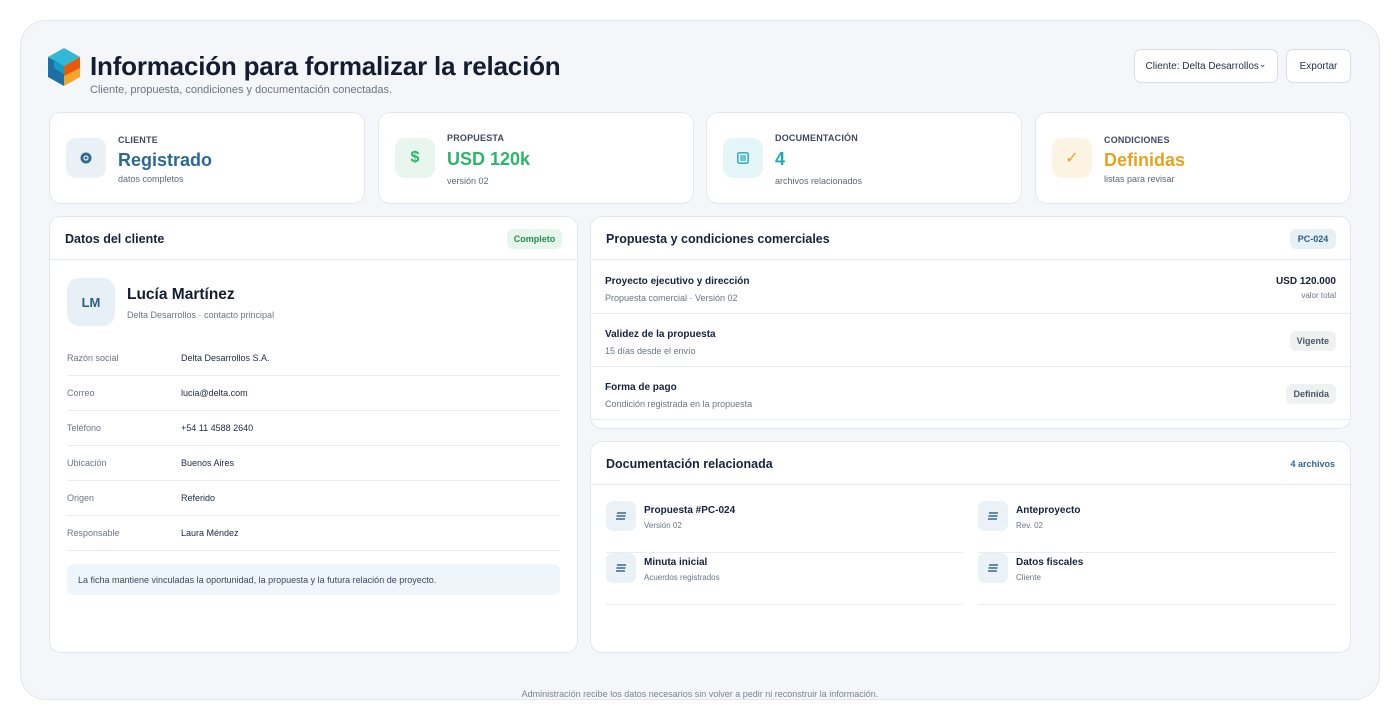 Image resolution: width=1400 pixels, height=720 pixels. What do you see at coordinates (641, 387) in the screenshot?
I see `row-title: Forma de pago` at bounding box center [641, 387].